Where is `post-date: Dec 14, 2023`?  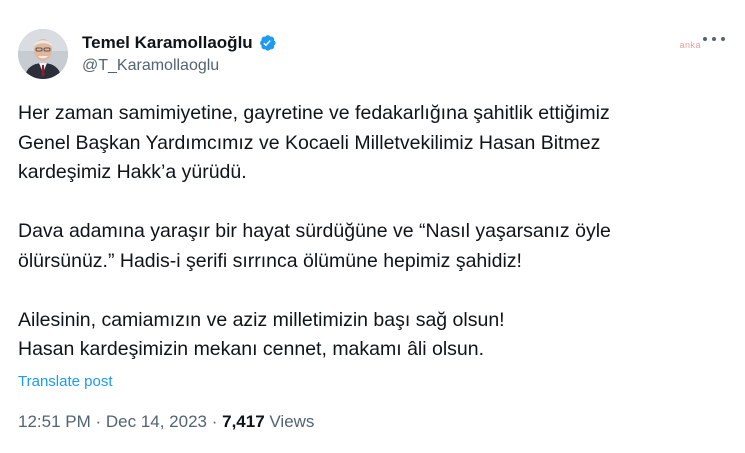 post-date: Dec 14, 2023 is located at coordinates (156, 421).